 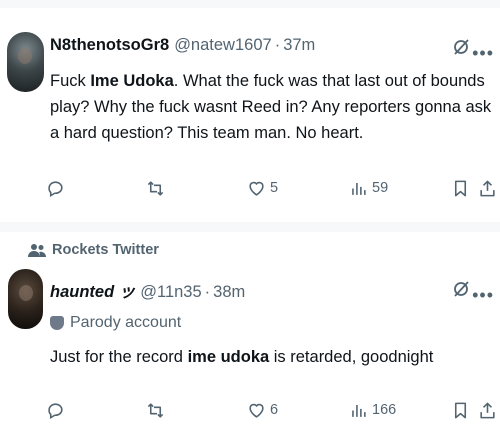 I want to click on views-button: 59, so click(x=368, y=188).